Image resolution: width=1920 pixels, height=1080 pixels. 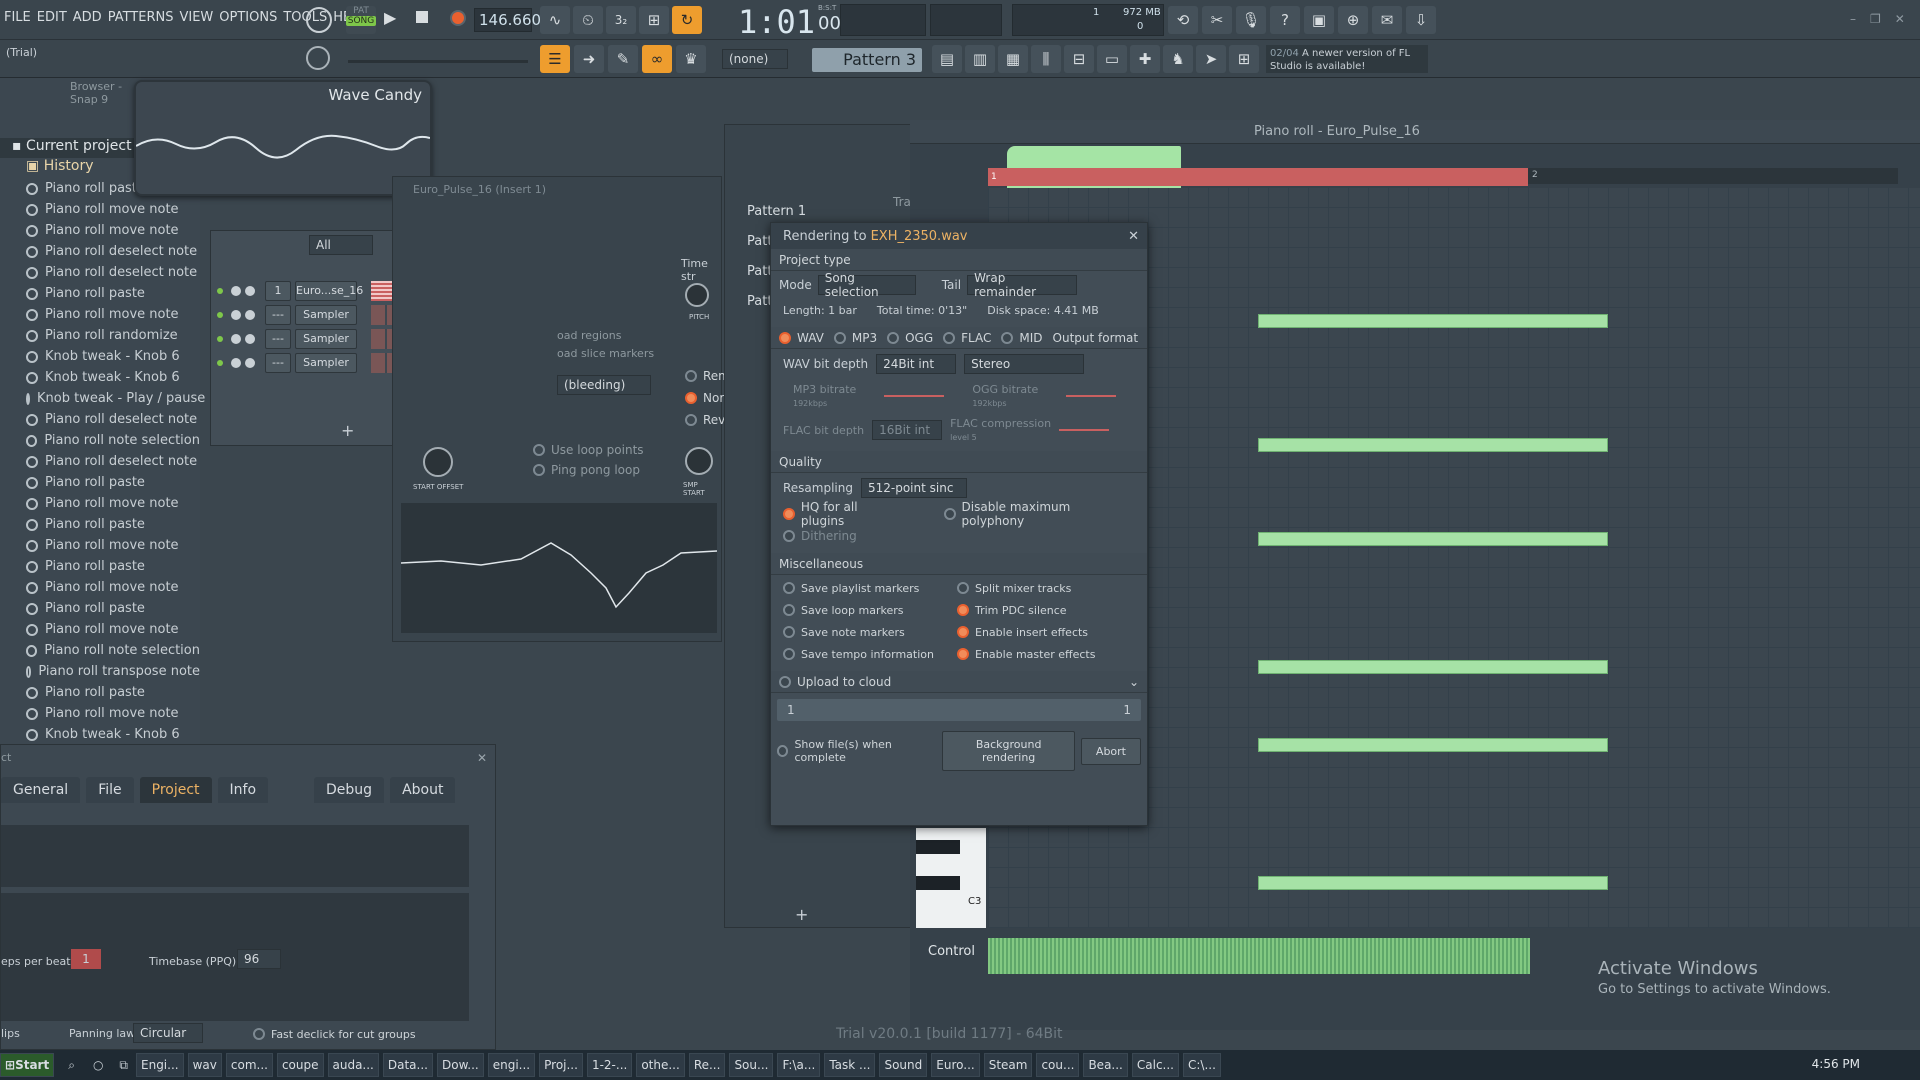 I want to click on mixer-icon: ⫼, so click(x=1046, y=59).